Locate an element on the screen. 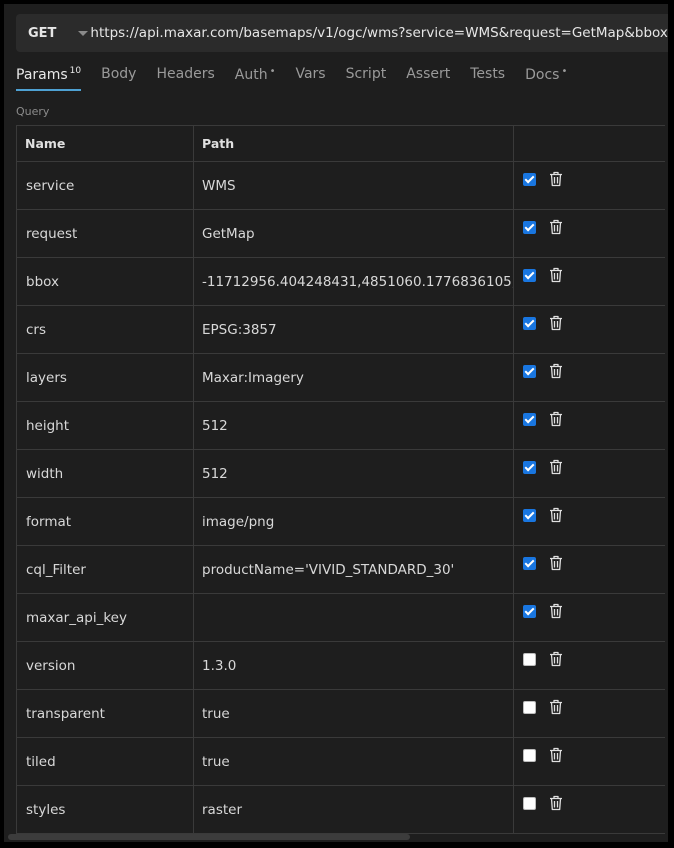  table-row: width 512 is located at coordinates (340, 473).